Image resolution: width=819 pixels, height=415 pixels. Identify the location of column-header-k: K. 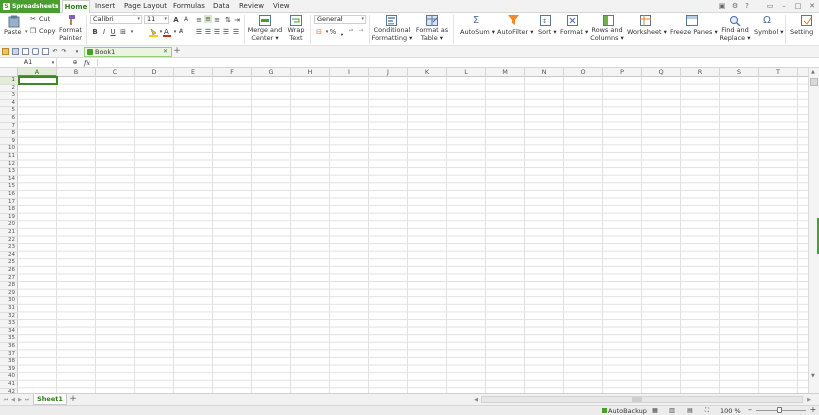
(427, 72).